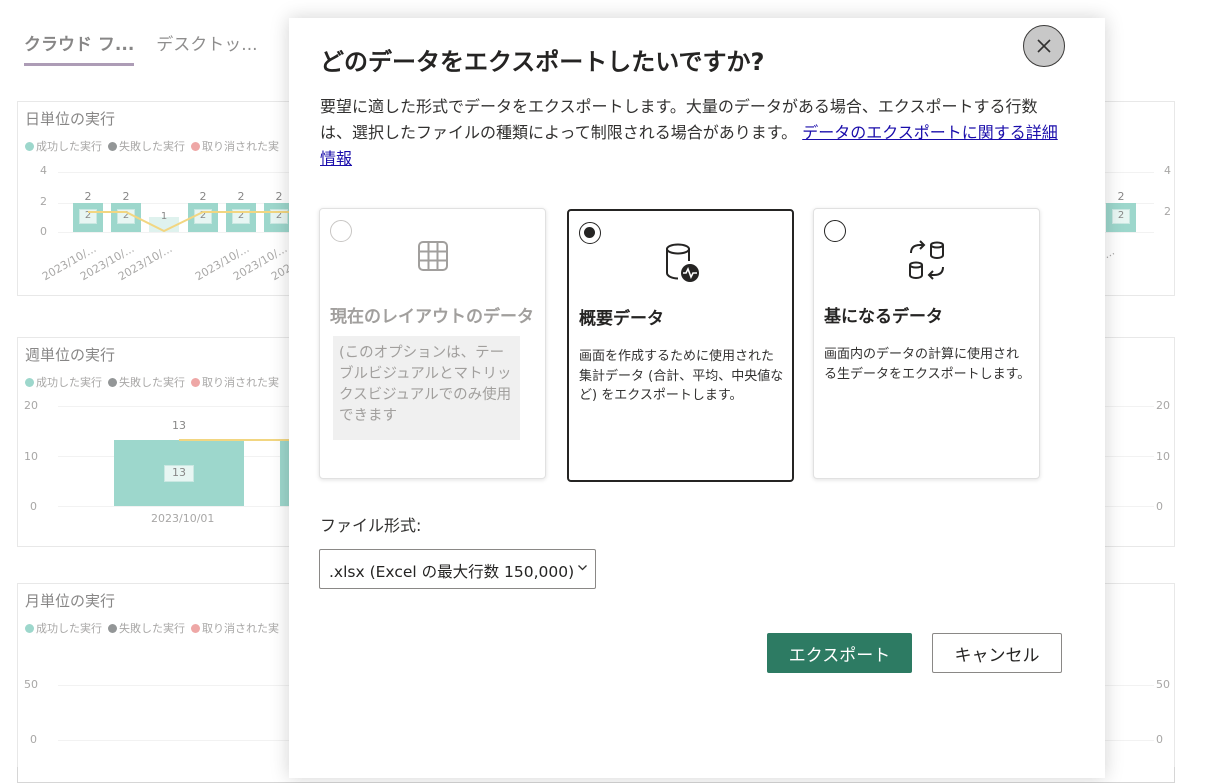 Image resolution: width=1218 pixels, height=783 pixels. Describe the element at coordinates (621, 319) in the screenshot. I see `option-title: 概要データ` at that location.